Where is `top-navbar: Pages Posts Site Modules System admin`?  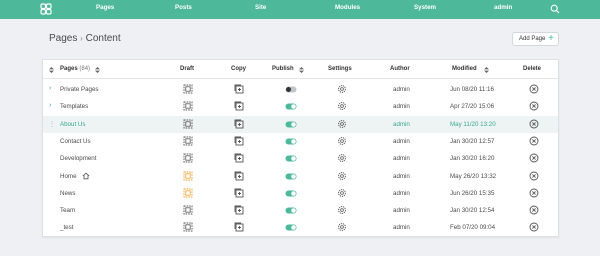 top-navbar: Pages Posts Site Modules System admin is located at coordinates (300, 9).